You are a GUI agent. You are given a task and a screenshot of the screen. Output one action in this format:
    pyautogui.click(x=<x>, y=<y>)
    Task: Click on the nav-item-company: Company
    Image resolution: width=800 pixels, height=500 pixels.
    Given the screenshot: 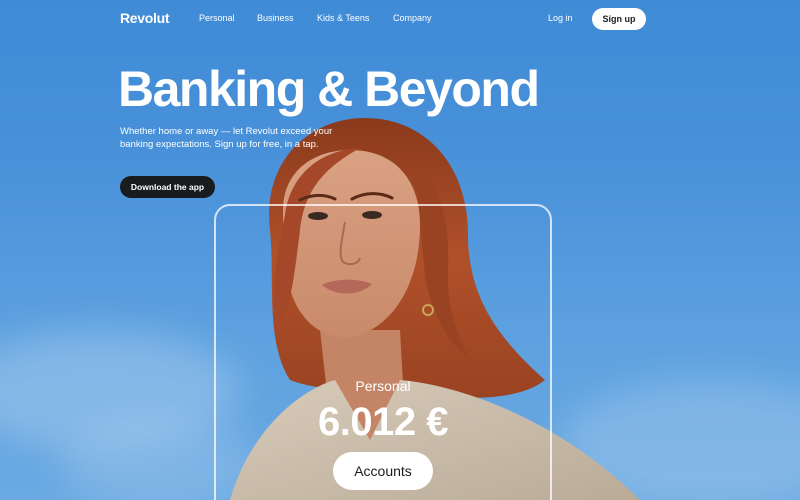 What is the action you would take?
    pyautogui.click(x=412, y=18)
    